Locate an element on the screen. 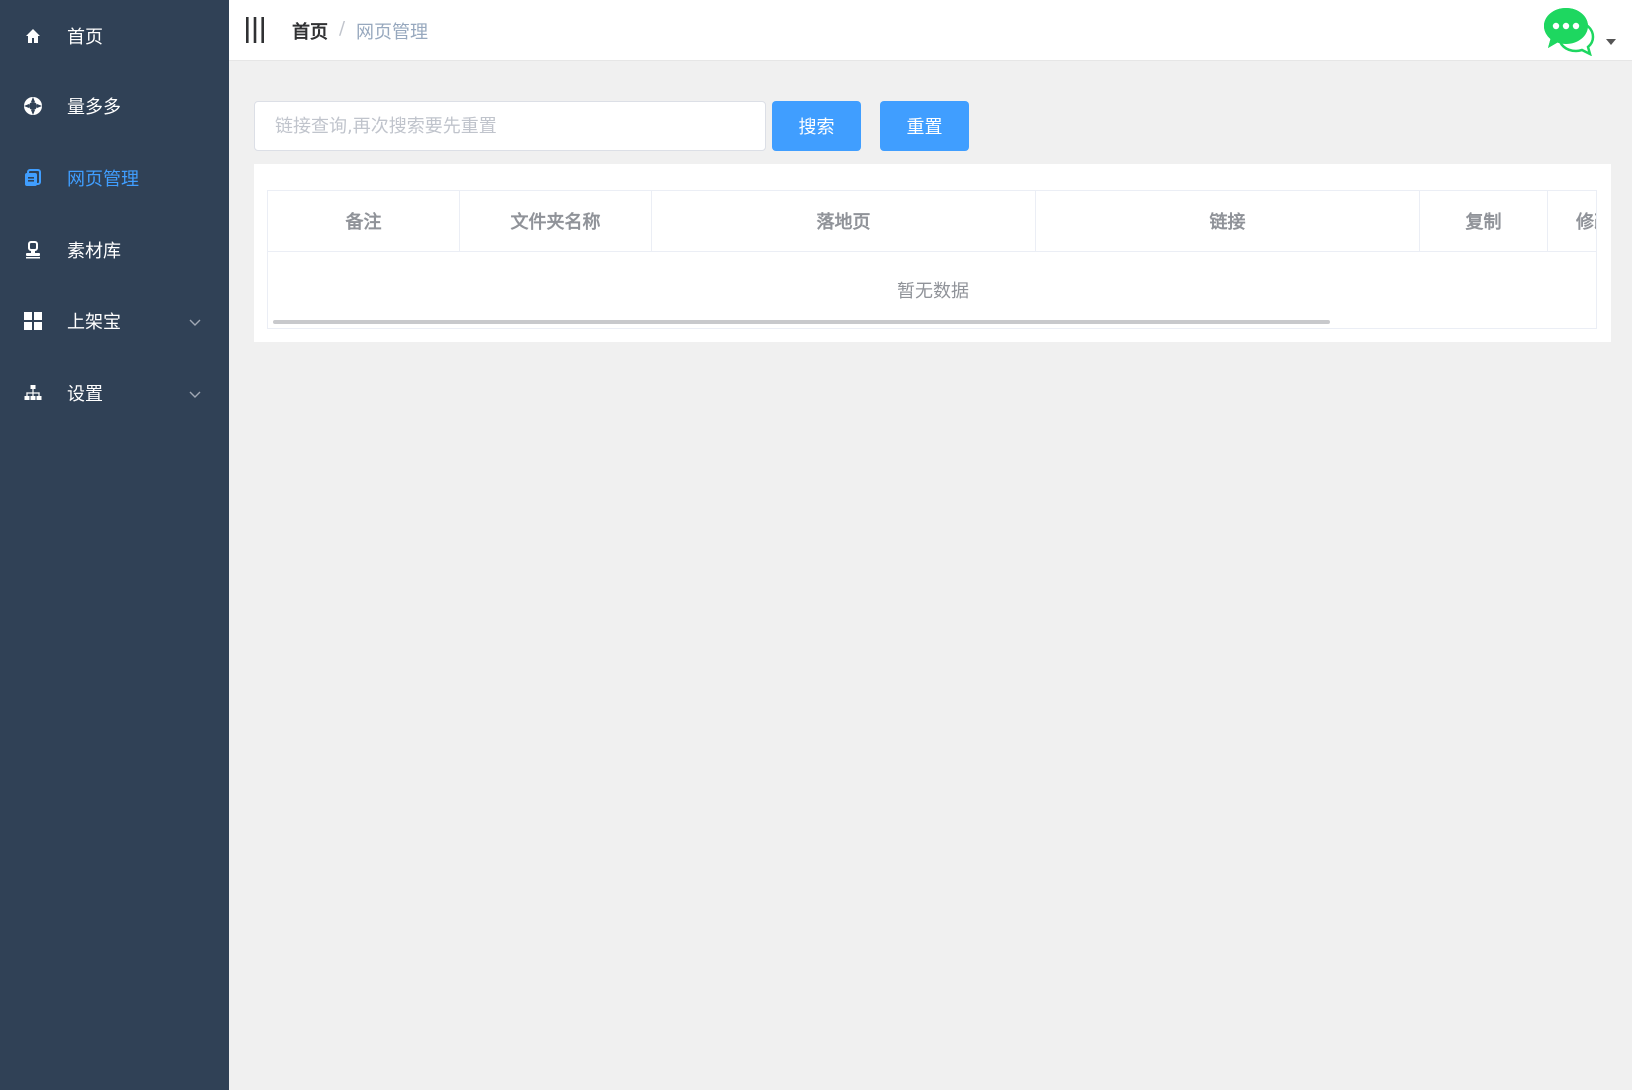 The image size is (1632, 1090). table-panel: 备注 文件夹名称 落地页 链接 复制 修改 暂无数据 is located at coordinates (932, 253).